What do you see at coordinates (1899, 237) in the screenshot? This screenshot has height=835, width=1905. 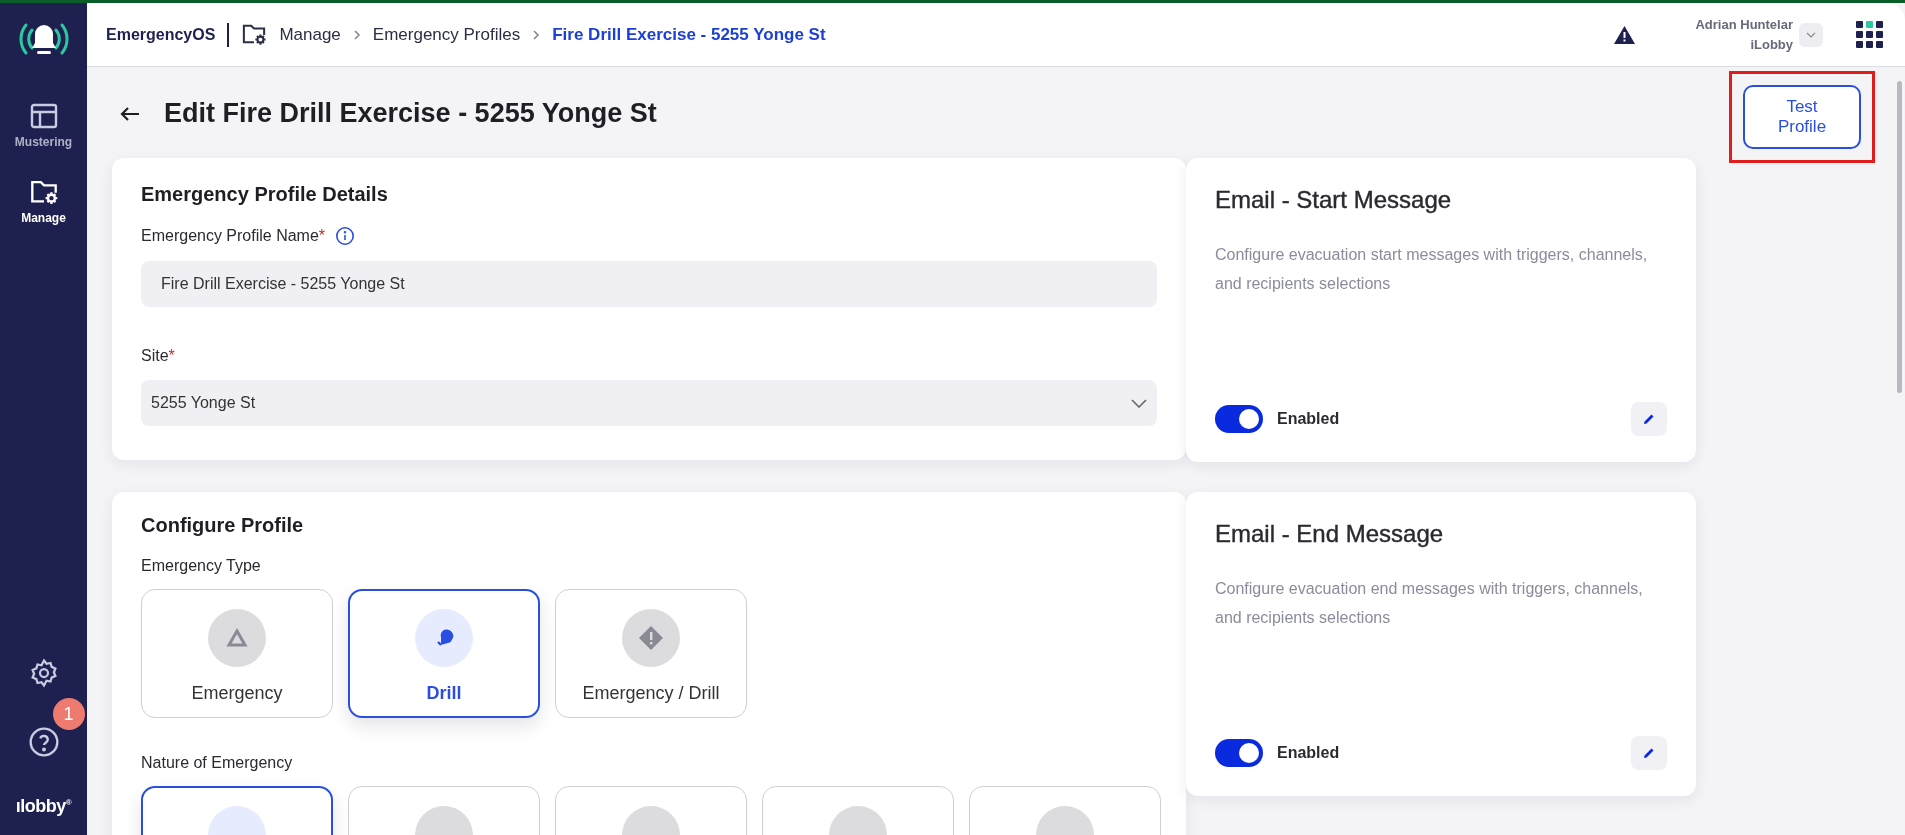 I see `scrollbar` at bounding box center [1899, 237].